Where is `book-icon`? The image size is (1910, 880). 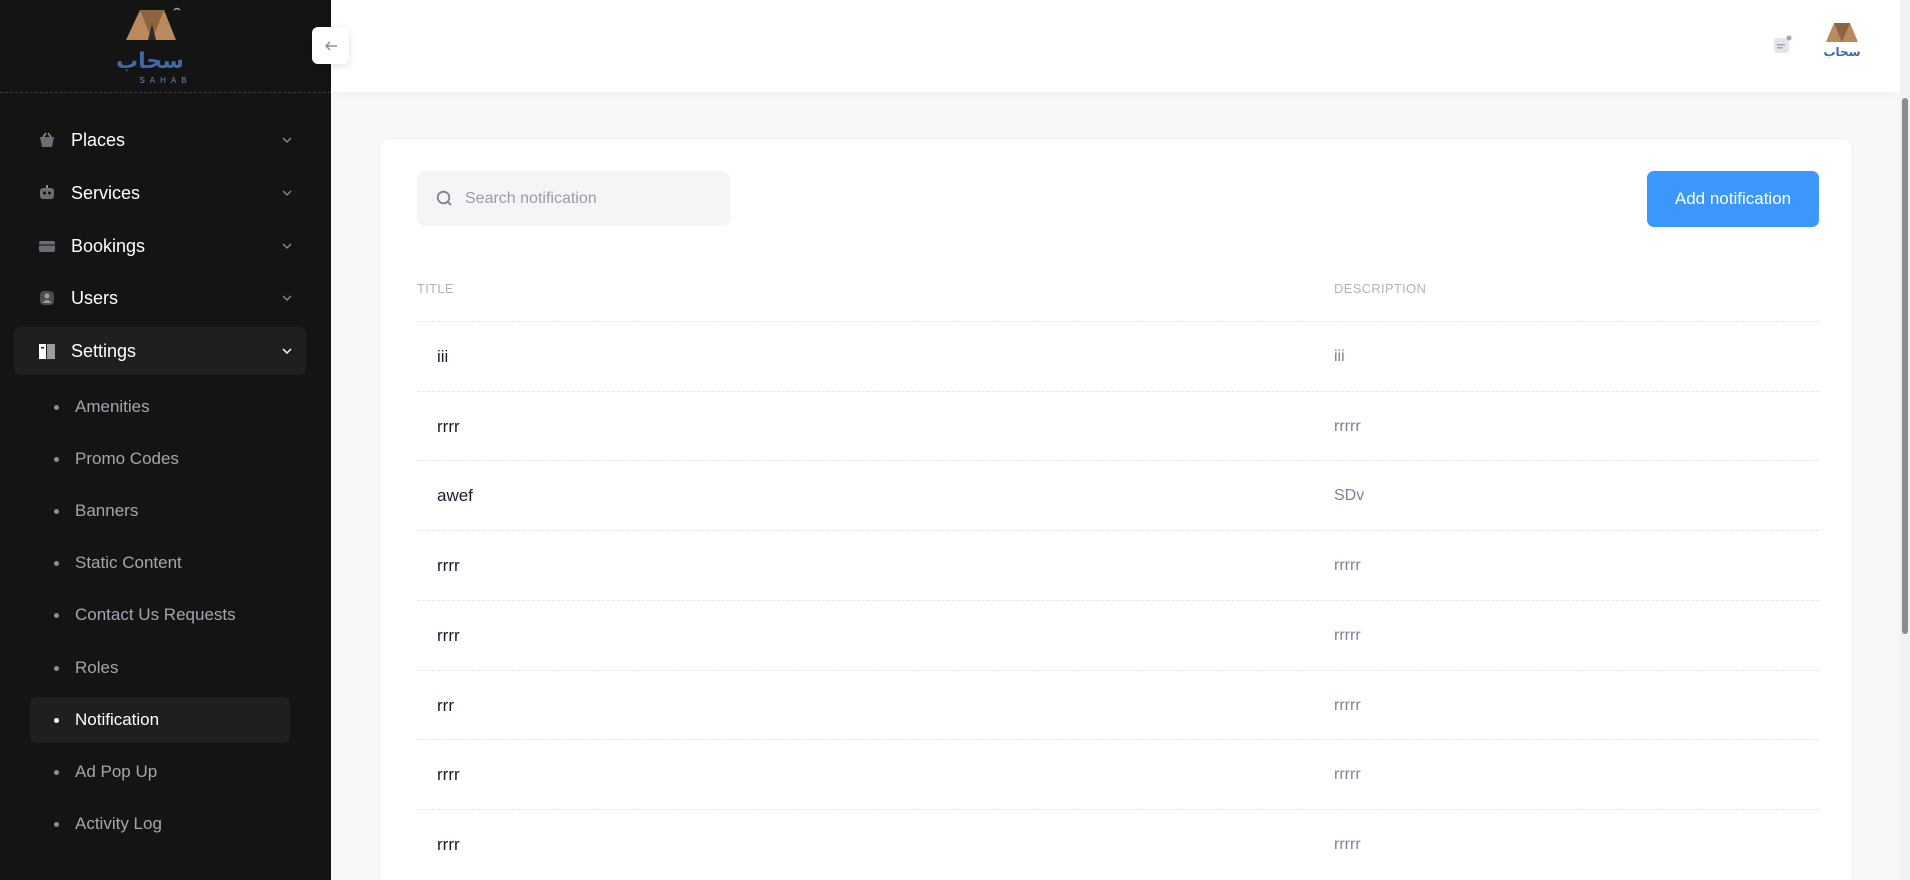 book-icon is located at coordinates (47, 351).